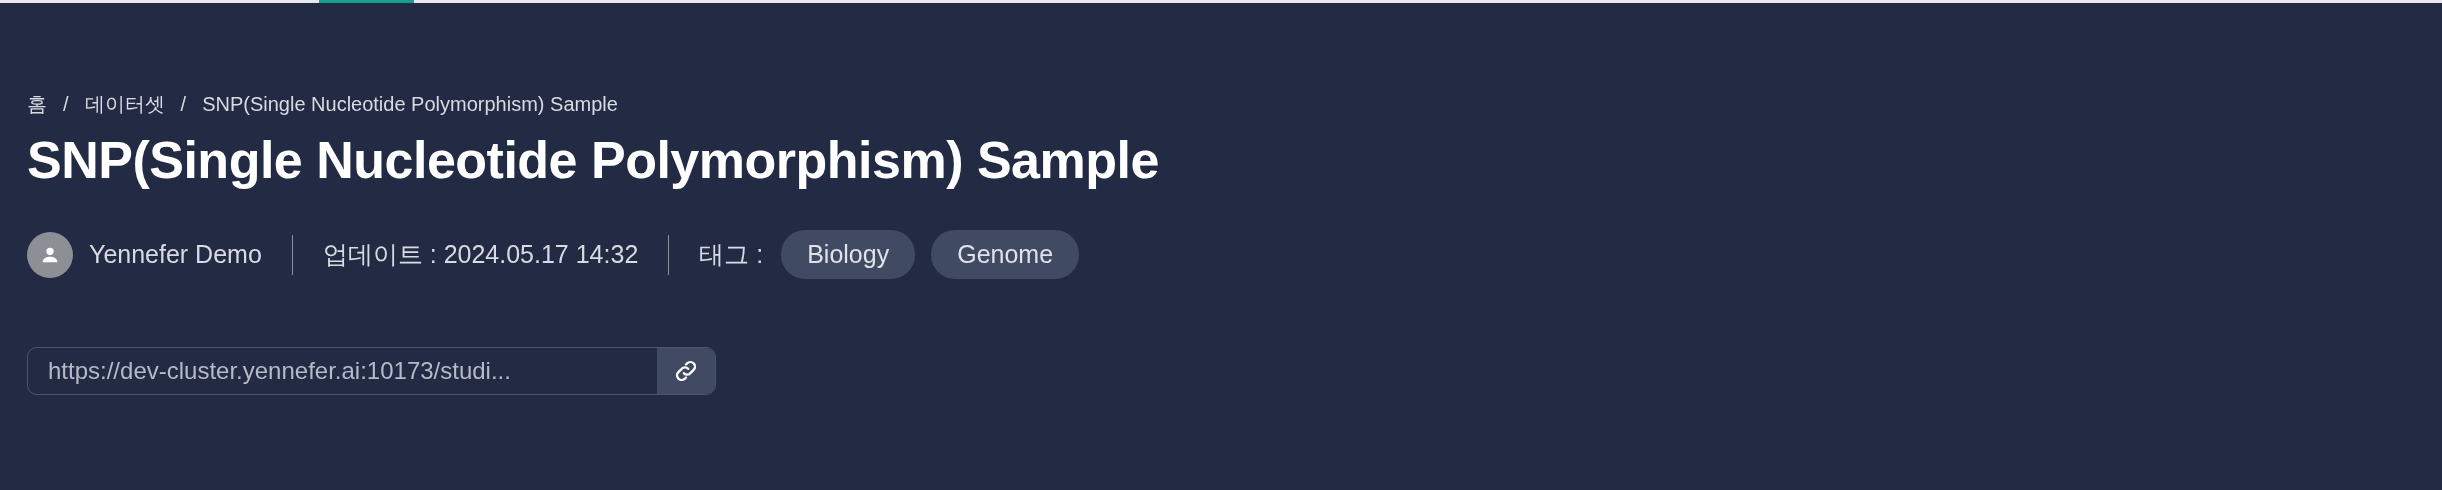 The width and height of the screenshot is (2442, 490). Describe the element at coordinates (410, 104) in the screenshot. I see `breadcrumb-current: SNP(Single Nucleotide Polymorphism) Sample` at that location.